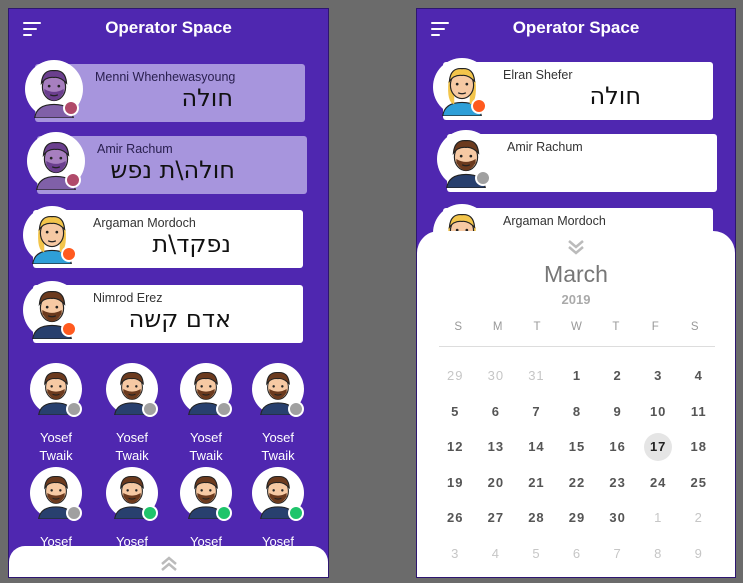 This screenshot has width=743, height=583. What do you see at coordinates (496, 482) in the screenshot?
I see `calendar-day: 20` at bounding box center [496, 482].